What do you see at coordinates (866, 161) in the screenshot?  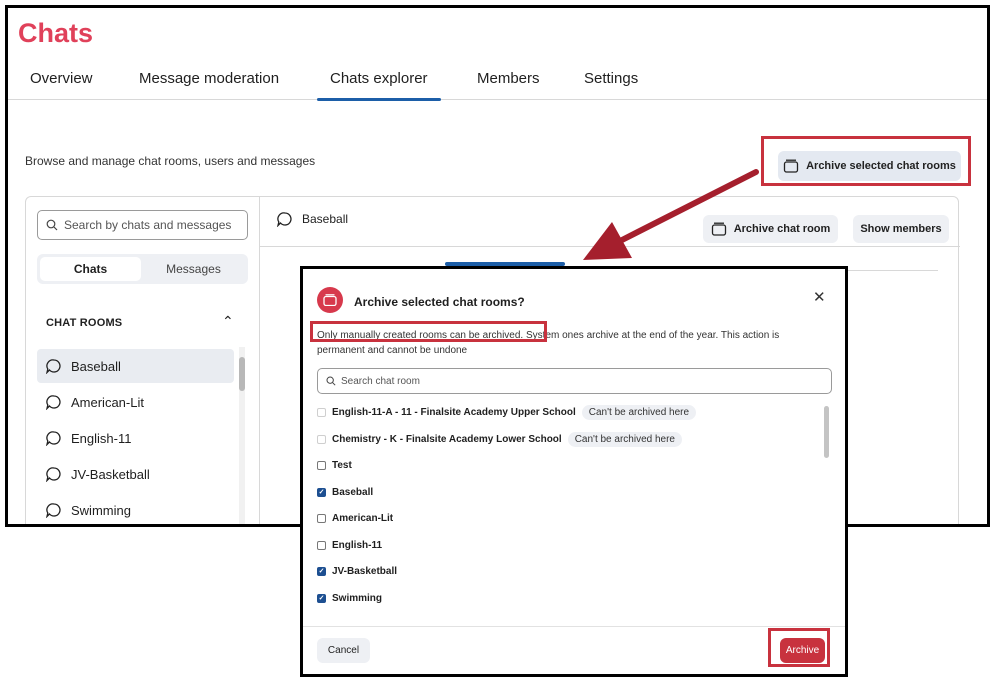 I see `highlight-box-archive-selected` at bounding box center [866, 161].